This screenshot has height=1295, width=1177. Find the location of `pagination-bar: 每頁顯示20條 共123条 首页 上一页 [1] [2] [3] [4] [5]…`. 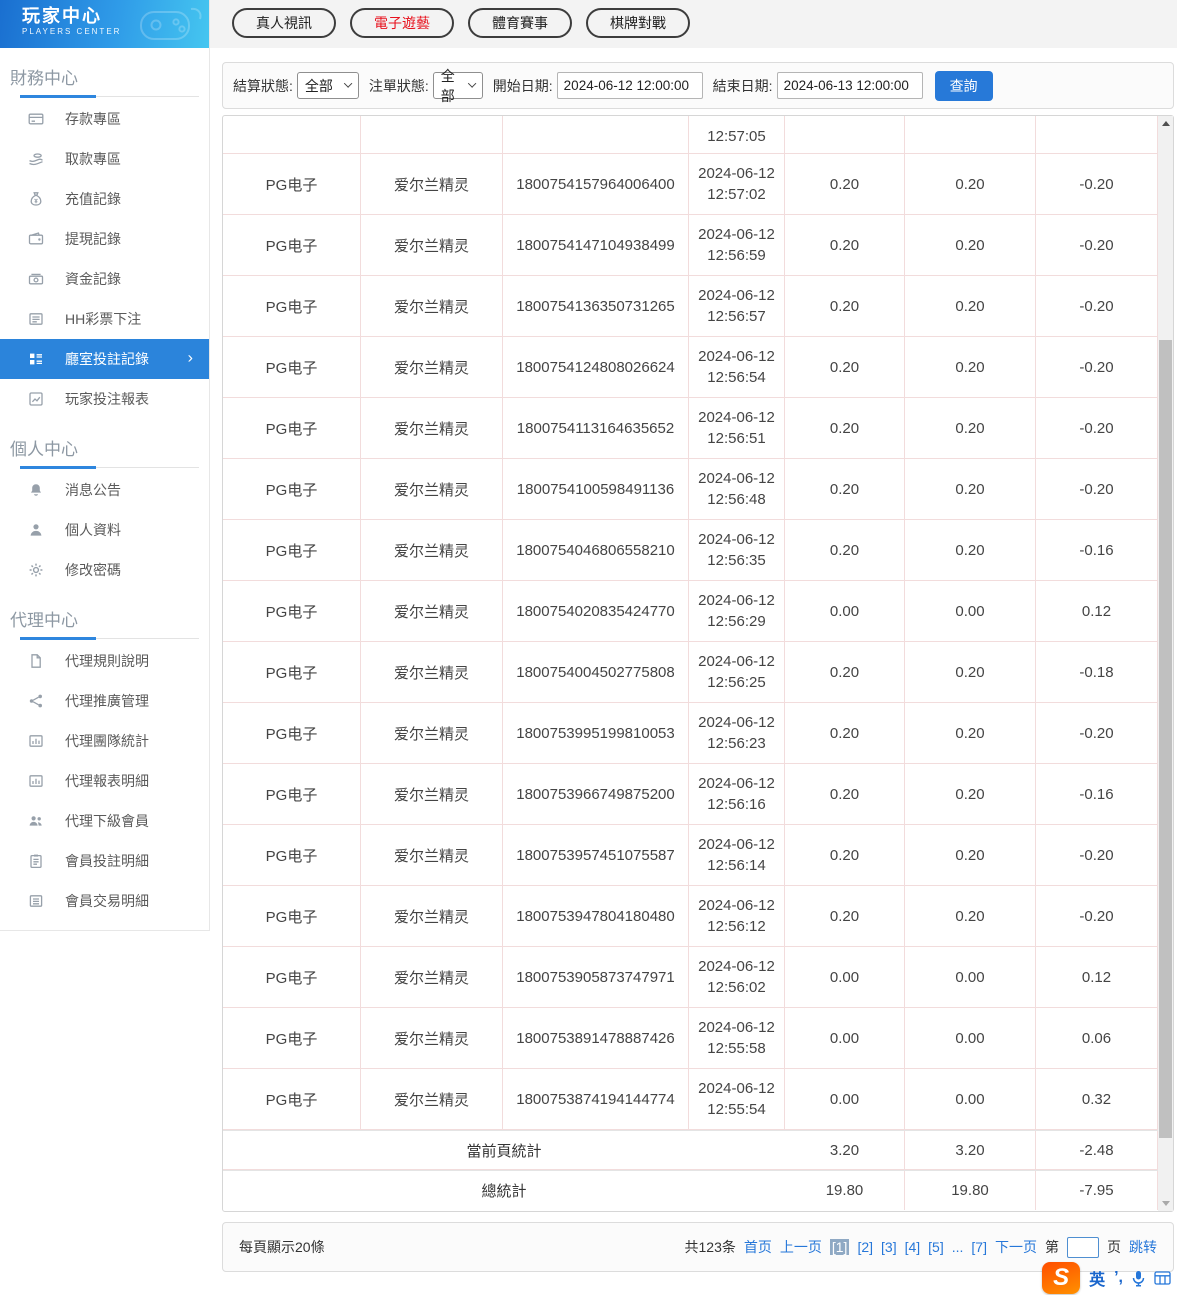

pagination-bar: 每頁顯示20條 共123条 首页 上一页 [1] [2] [3] [4] [5]… is located at coordinates (698, 1247).